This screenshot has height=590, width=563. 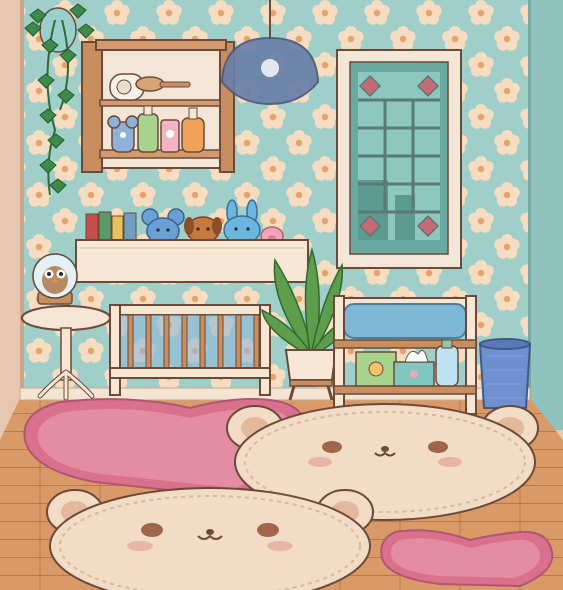 What do you see at coordinates (546, 215) in the screenshot?
I see `right-wall-corner` at bounding box center [546, 215].